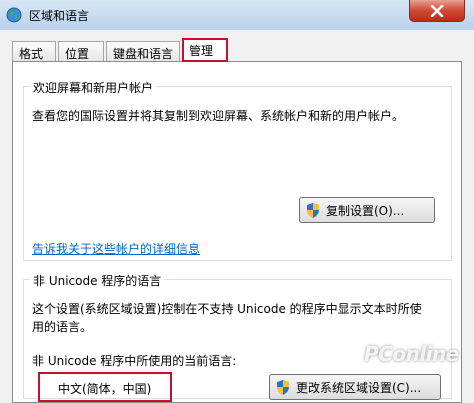  Describe the element at coordinates (237, 15) in the screenshot. I see `title-bar: 区域和语言` at that location.